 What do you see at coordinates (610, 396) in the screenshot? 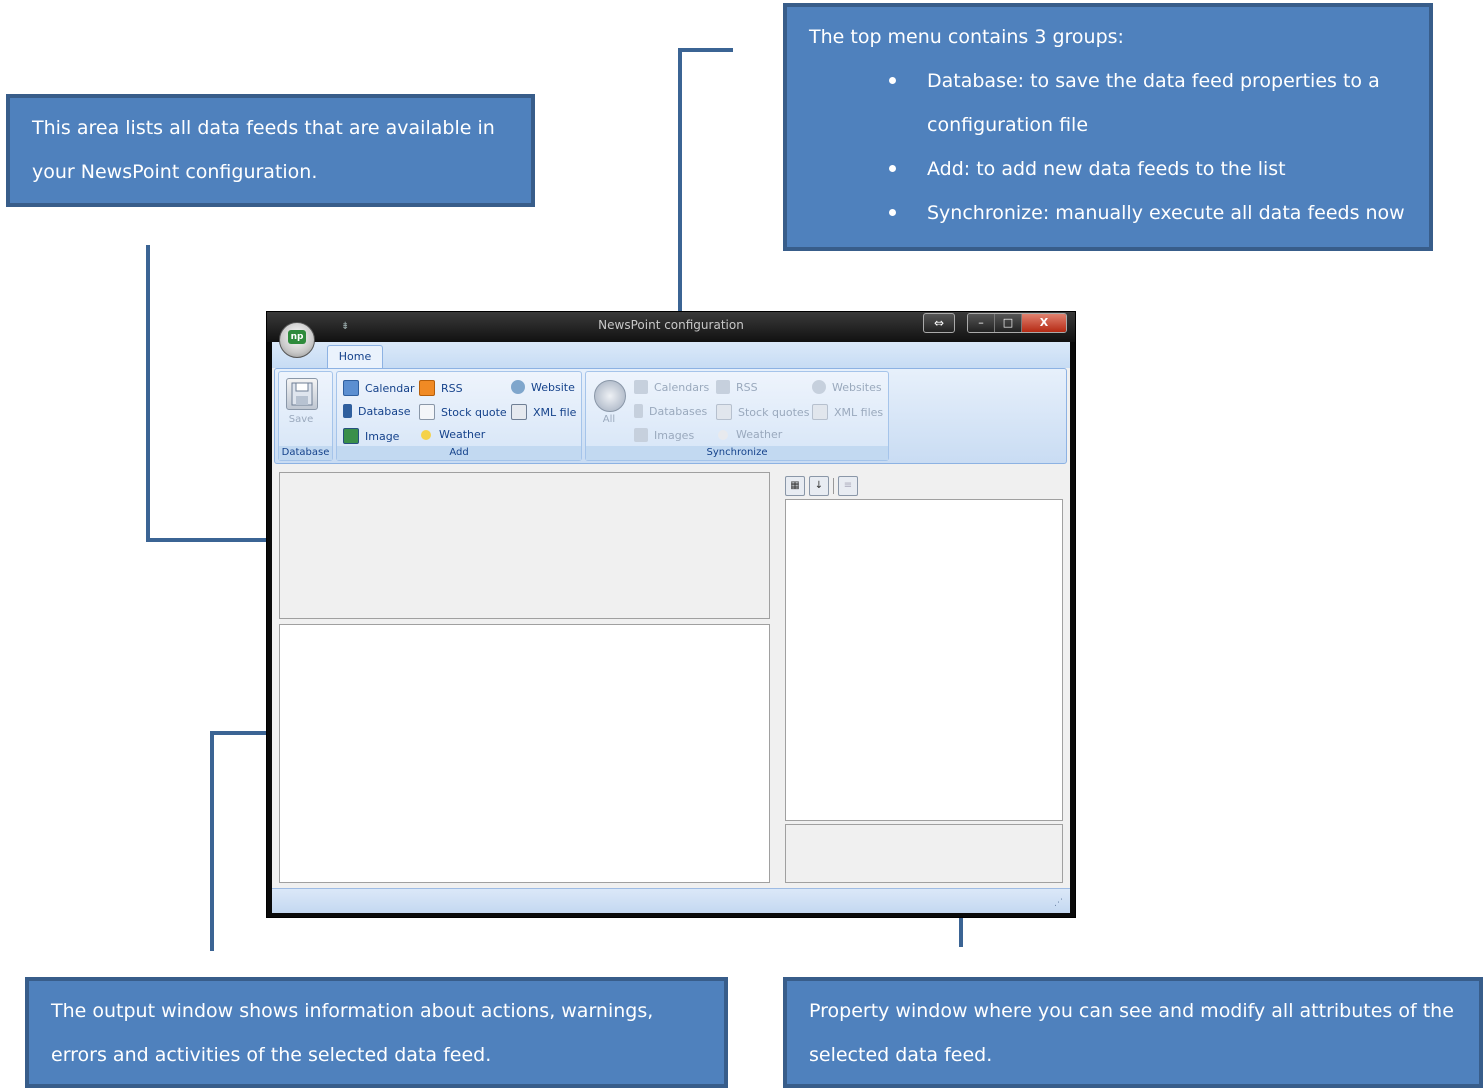
I see `sync-all-icon` at bounding box center [610, 396].